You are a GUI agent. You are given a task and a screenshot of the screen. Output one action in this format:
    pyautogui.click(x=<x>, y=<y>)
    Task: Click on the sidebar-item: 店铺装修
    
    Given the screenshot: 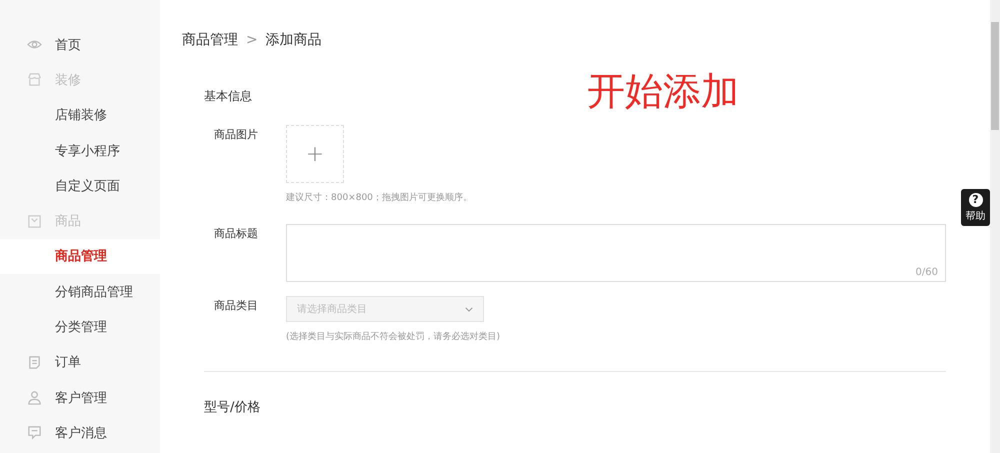 What is the action you would take?
    pyautogui.click(x=80, y=115)
    